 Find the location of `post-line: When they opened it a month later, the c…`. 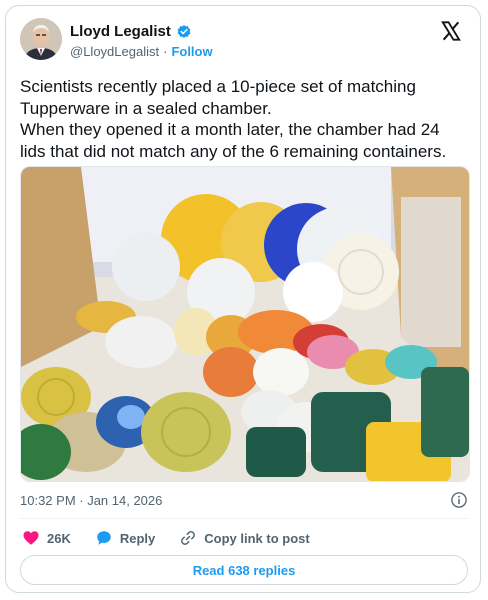

post-line: When they opened it a month later, the c… is located at coordinates (230, 129).